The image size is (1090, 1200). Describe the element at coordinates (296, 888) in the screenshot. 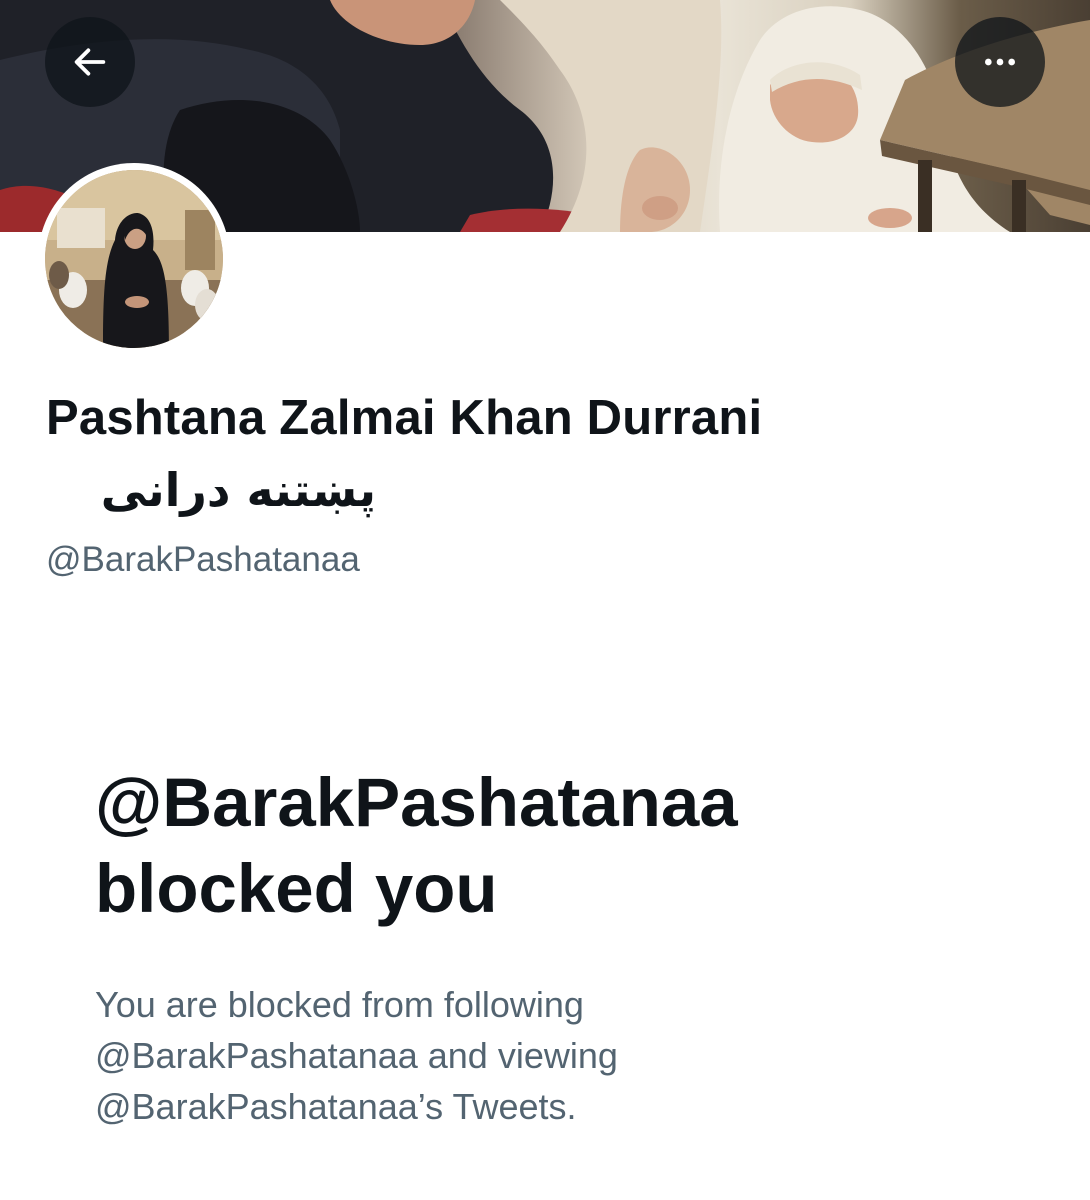

I see `blocked-title-line: blocked you` at that location.